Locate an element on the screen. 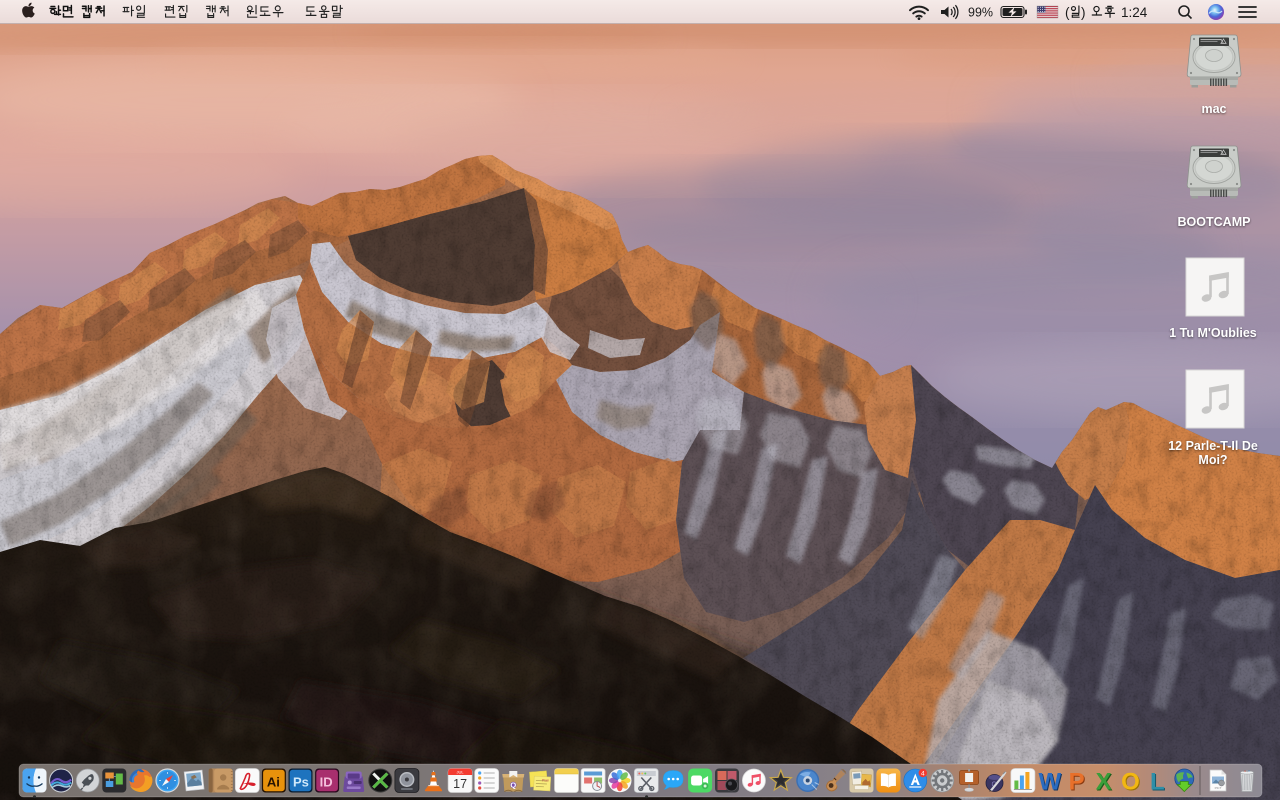 Image resolution: width=1280 pixels, height=800 pixels. svg-text: P is located at coordinates (1077, 782).